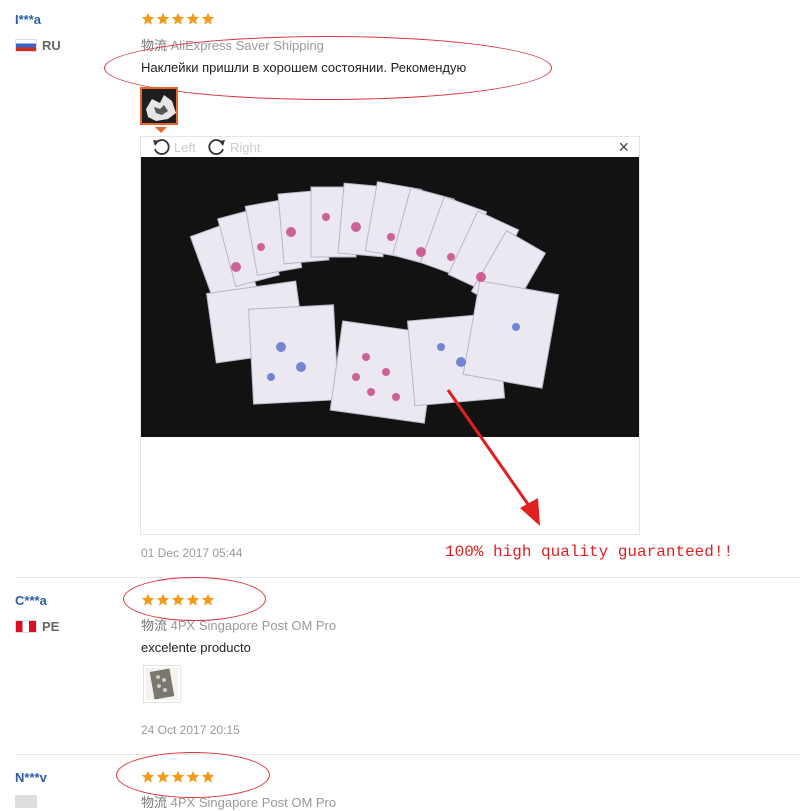 The width and height of the screenshot is (800, 811). I want to click on reviewer-country, so click(28, 801).